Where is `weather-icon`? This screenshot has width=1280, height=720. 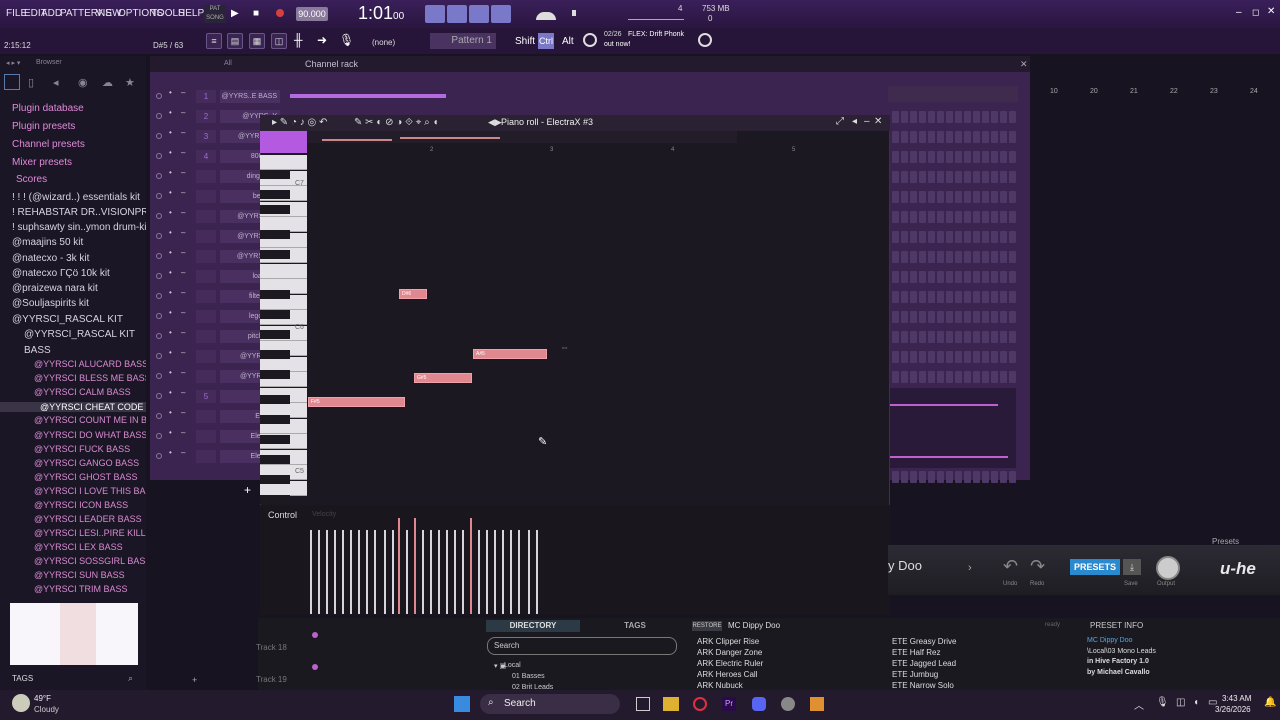
weather-icon is located at coordinates (21, 703).